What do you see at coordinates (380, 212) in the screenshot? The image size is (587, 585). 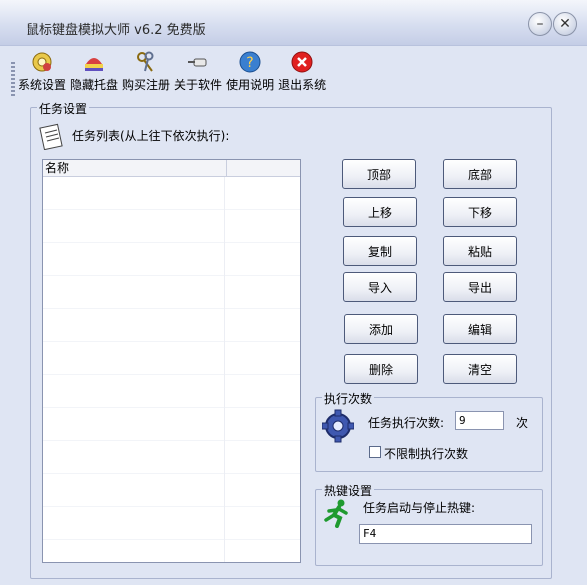 I see `move-up-button: 上移` at bounding box center [380, 212].